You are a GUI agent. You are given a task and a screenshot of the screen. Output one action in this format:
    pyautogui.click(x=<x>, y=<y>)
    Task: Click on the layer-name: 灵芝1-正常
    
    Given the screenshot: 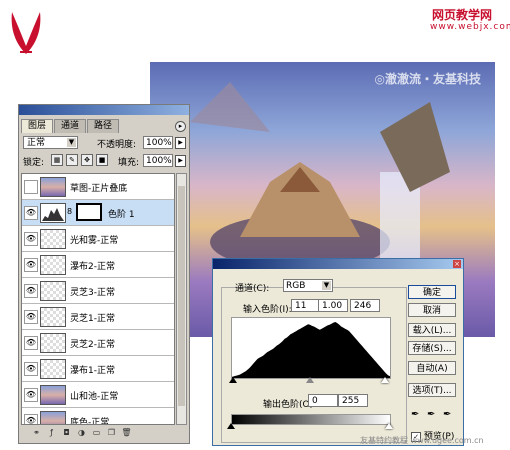 What is the action you would take?
    pyautogui.click(x=92, y=319)
    